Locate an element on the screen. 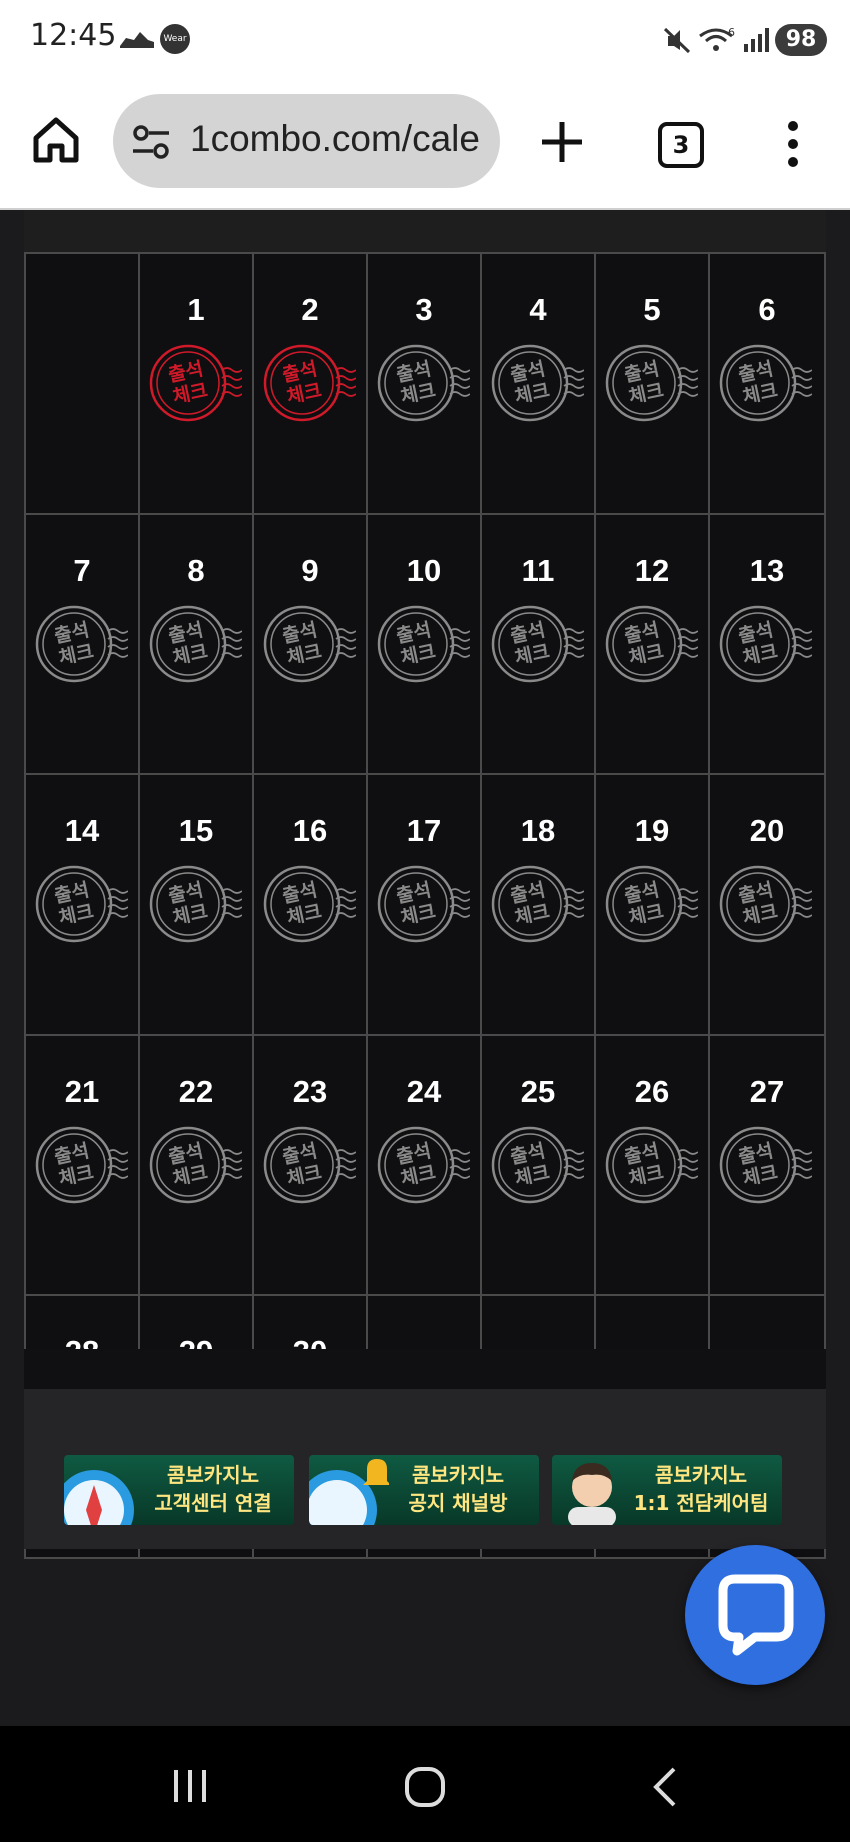 The image size is (850, 1842). status-bar: 12:45 Wear 6 98 is located at coordinates (425, 40).